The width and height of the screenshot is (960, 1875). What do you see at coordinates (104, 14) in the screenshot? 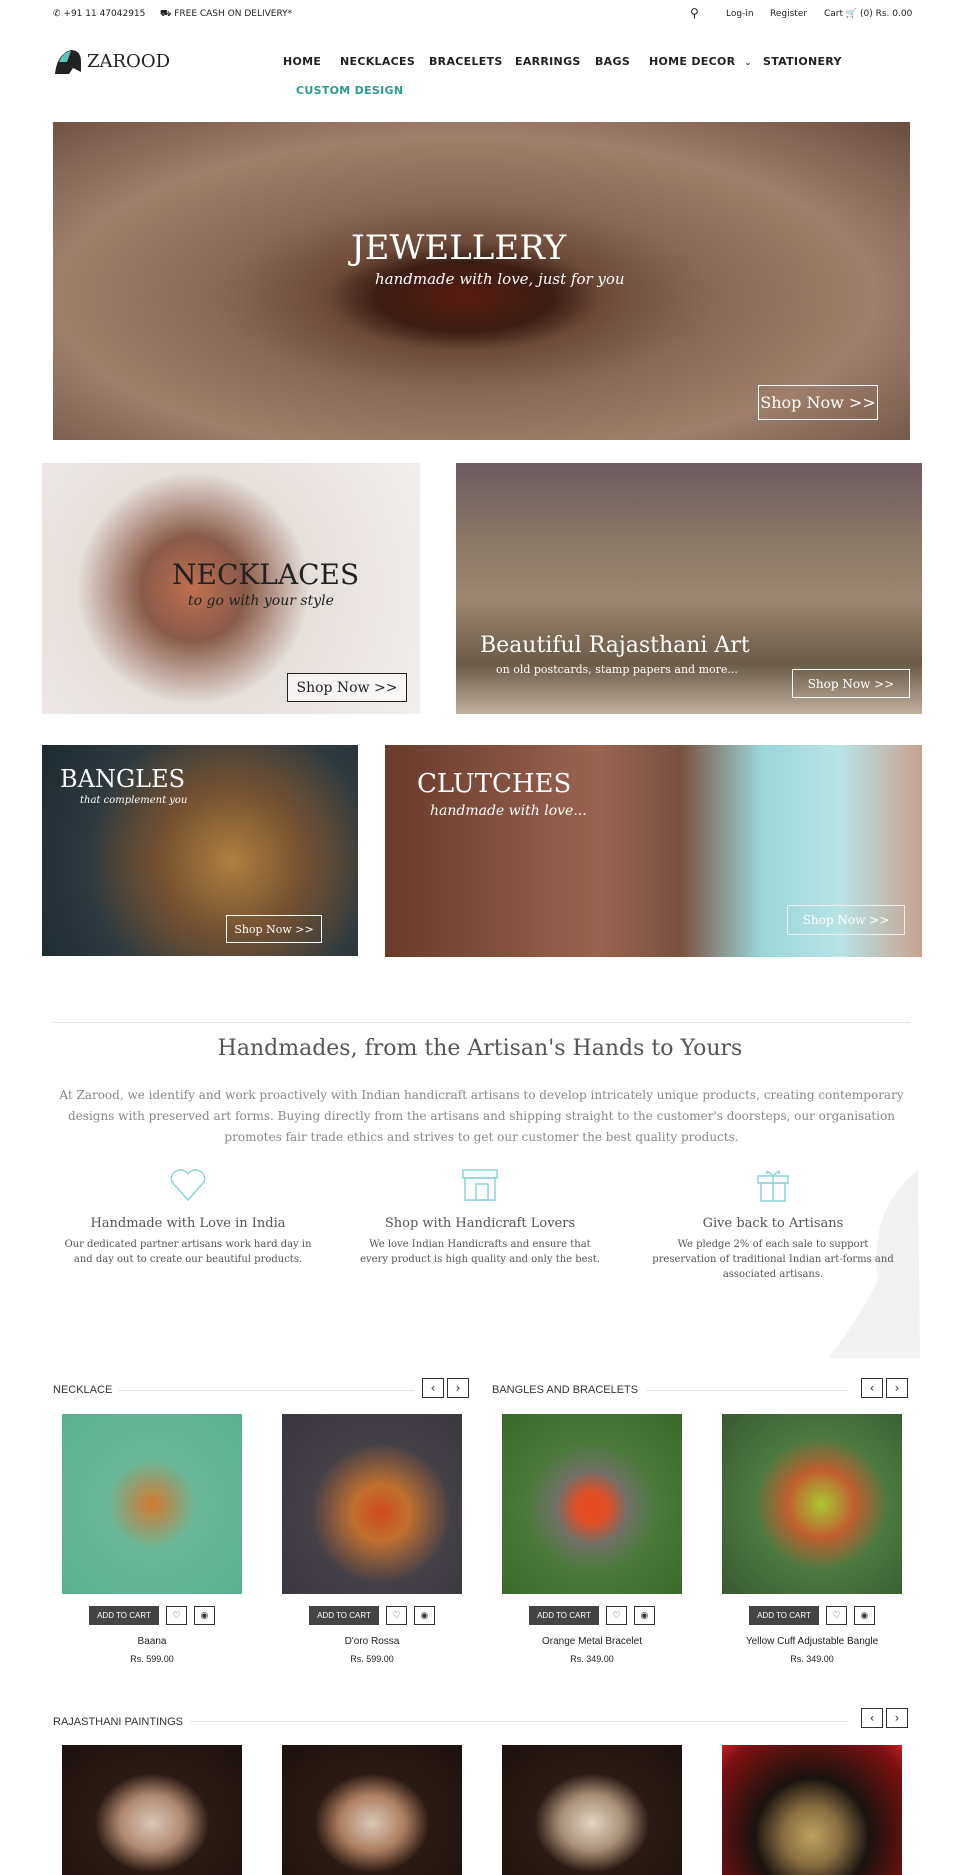
I see `phone-number: +91 11 47042915` at bounding box center [104, 14].